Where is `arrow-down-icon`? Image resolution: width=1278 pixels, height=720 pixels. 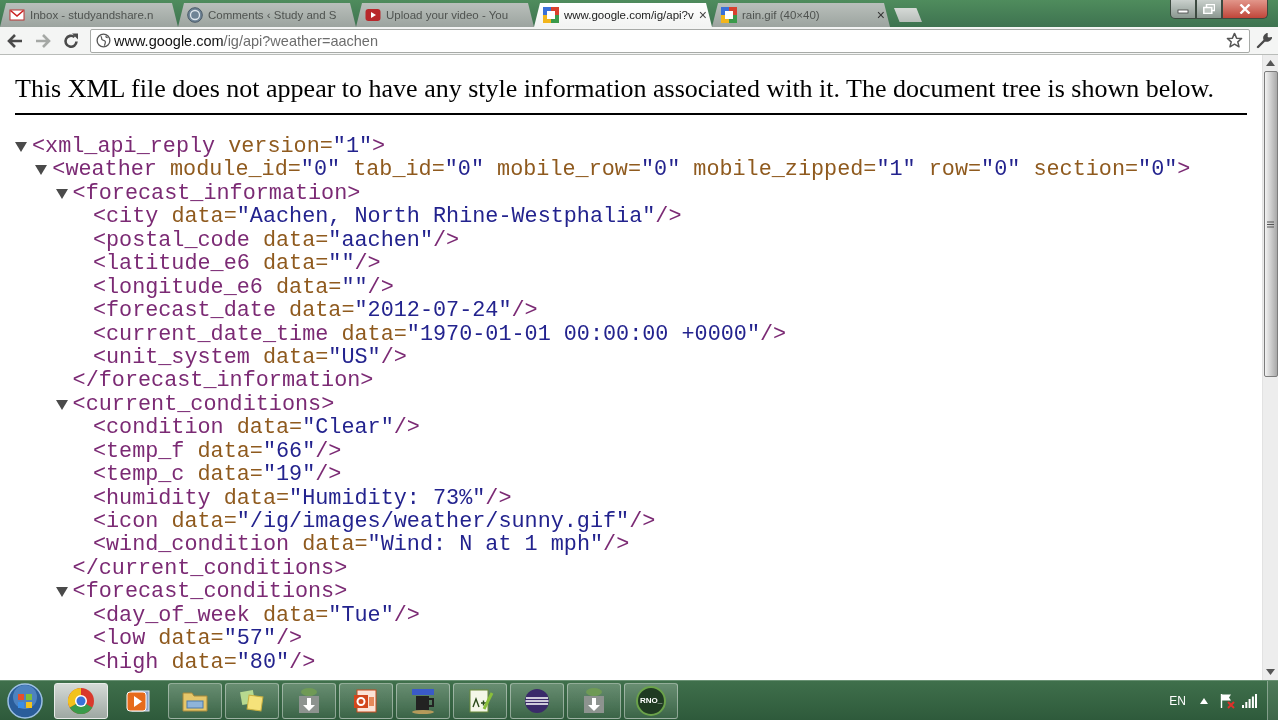
arrow-down-icon is located at coordinates (1270, 672).